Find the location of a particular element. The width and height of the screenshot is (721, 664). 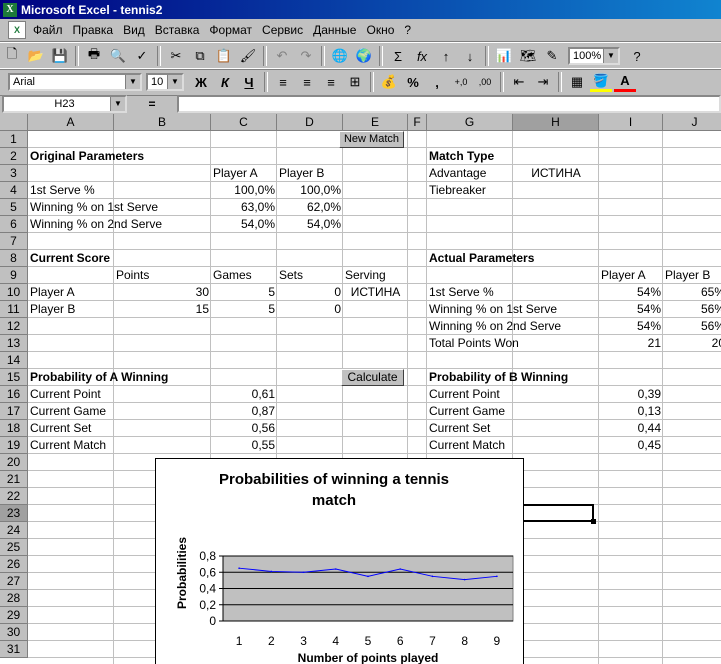

menu-format: Формат is located at coordinates (230, 30).